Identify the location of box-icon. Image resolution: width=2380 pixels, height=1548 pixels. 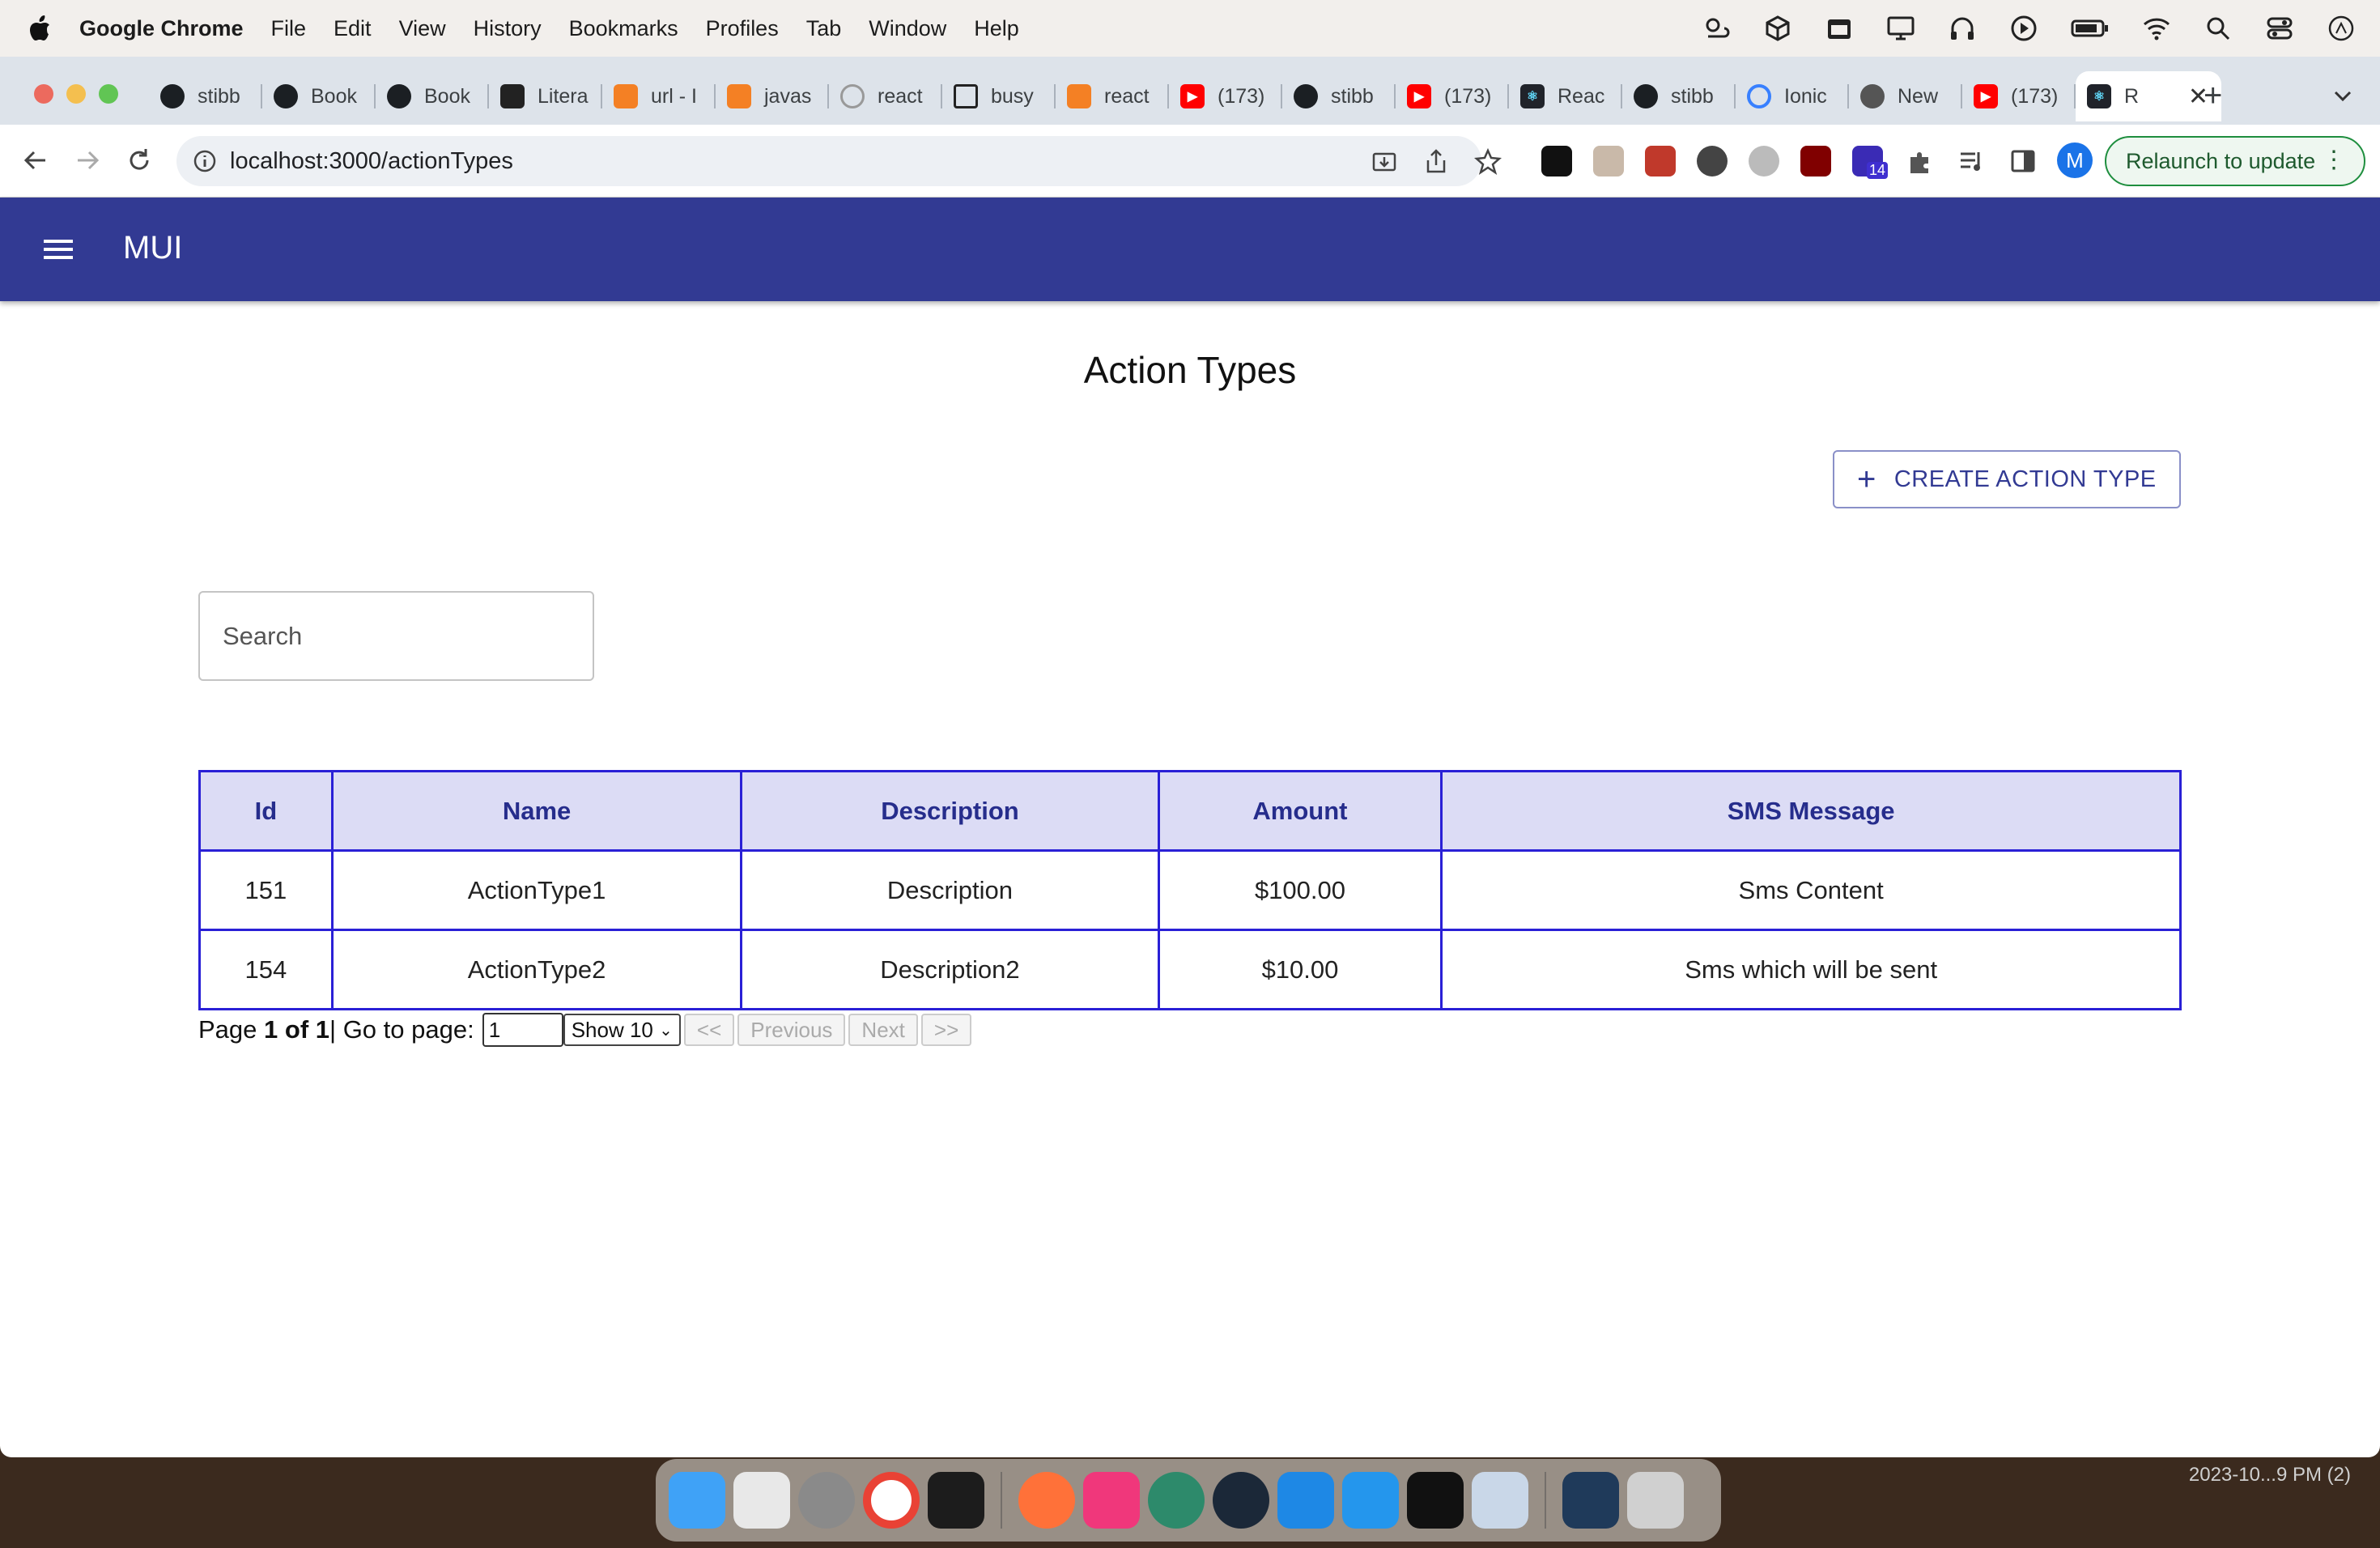
(1778, 29).